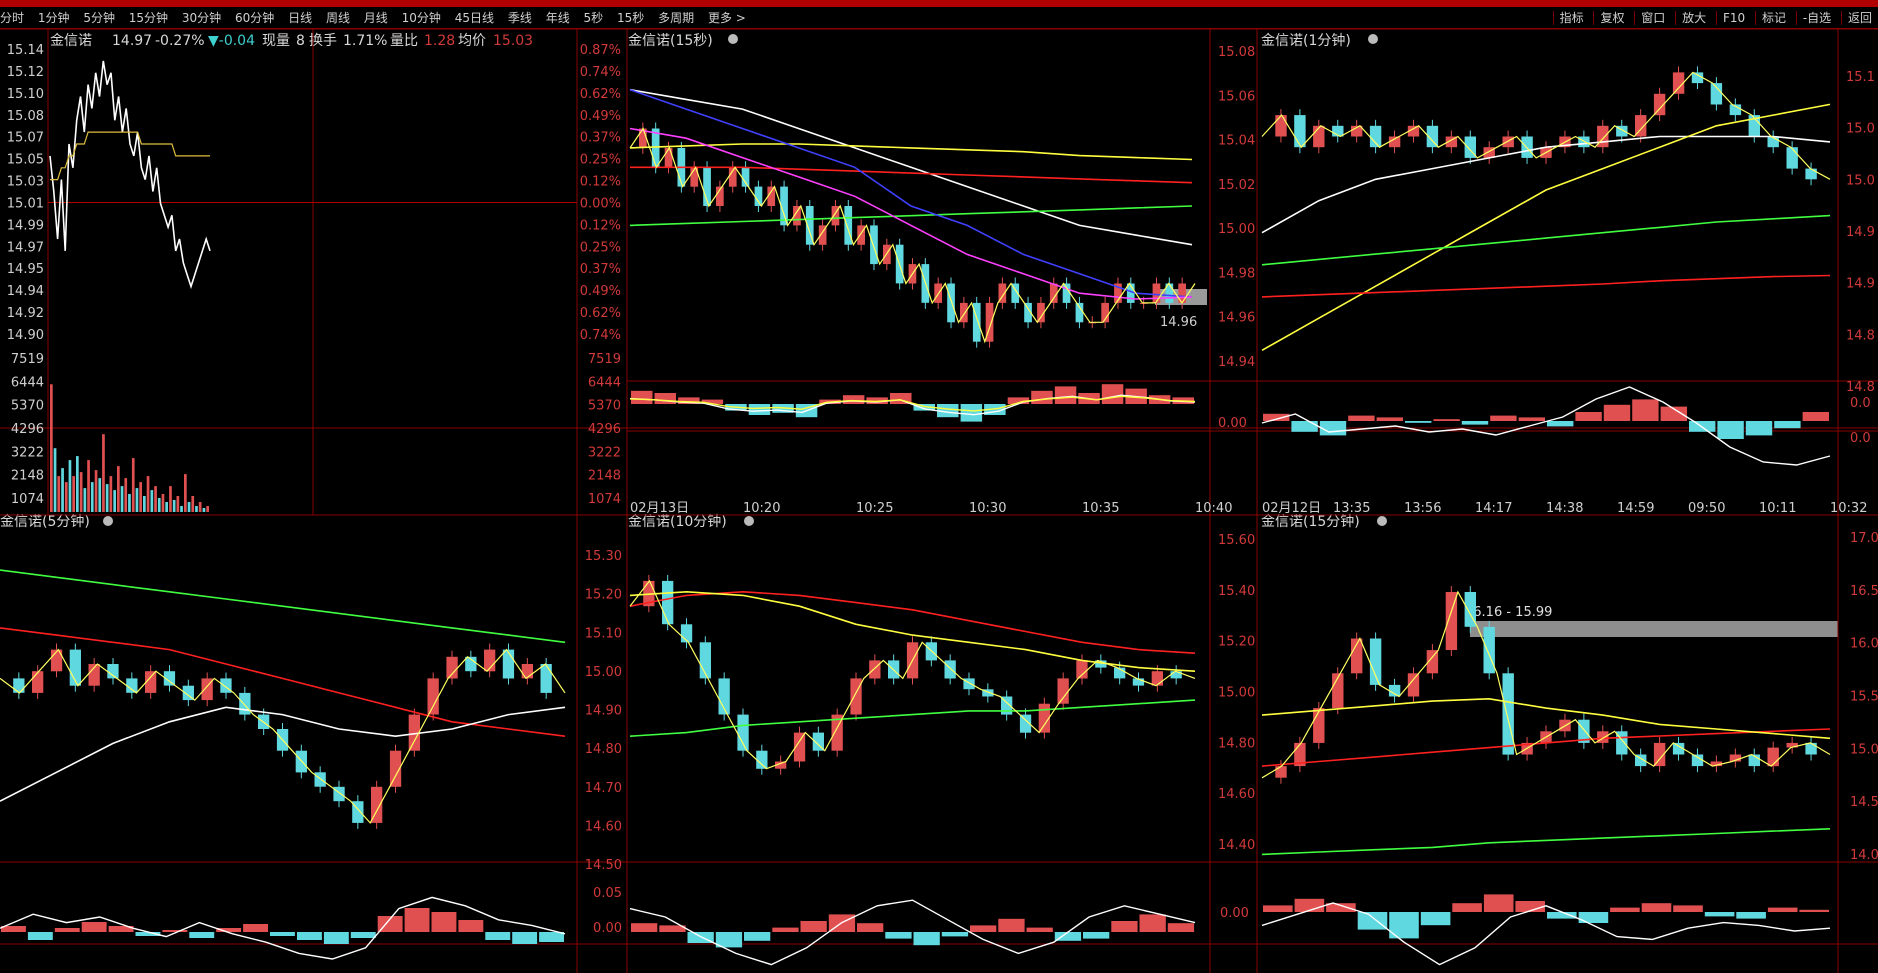  Describe the element at coordinates (1571, 18) in the screenshot. I see `indicator-button: 指标` at that location.